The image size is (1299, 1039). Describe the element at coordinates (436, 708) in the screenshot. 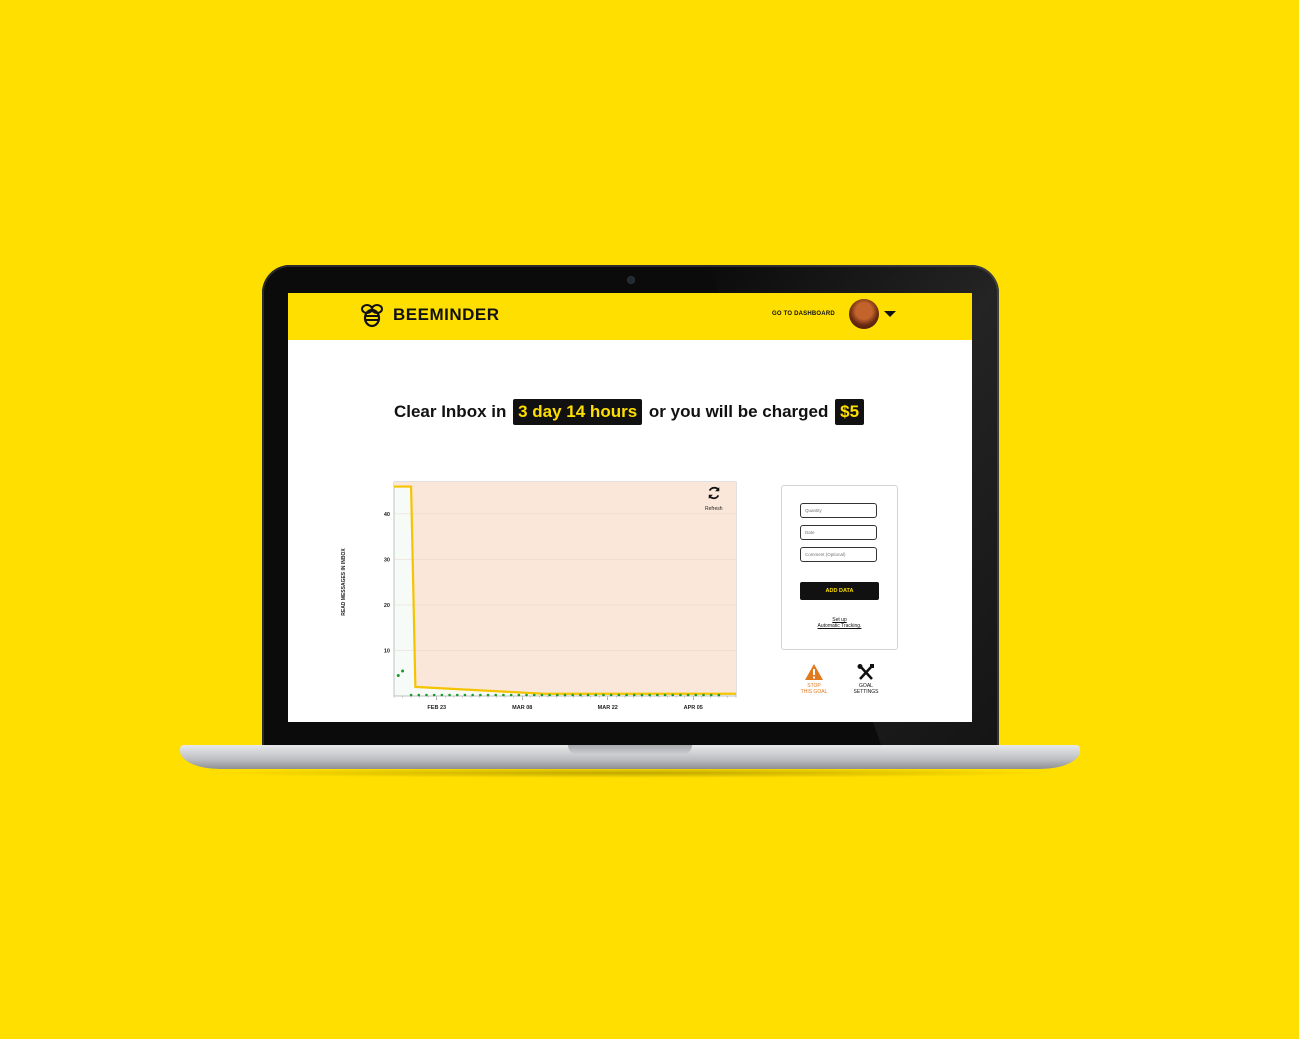

I see `x-tick-label: FEB 23` at that location.